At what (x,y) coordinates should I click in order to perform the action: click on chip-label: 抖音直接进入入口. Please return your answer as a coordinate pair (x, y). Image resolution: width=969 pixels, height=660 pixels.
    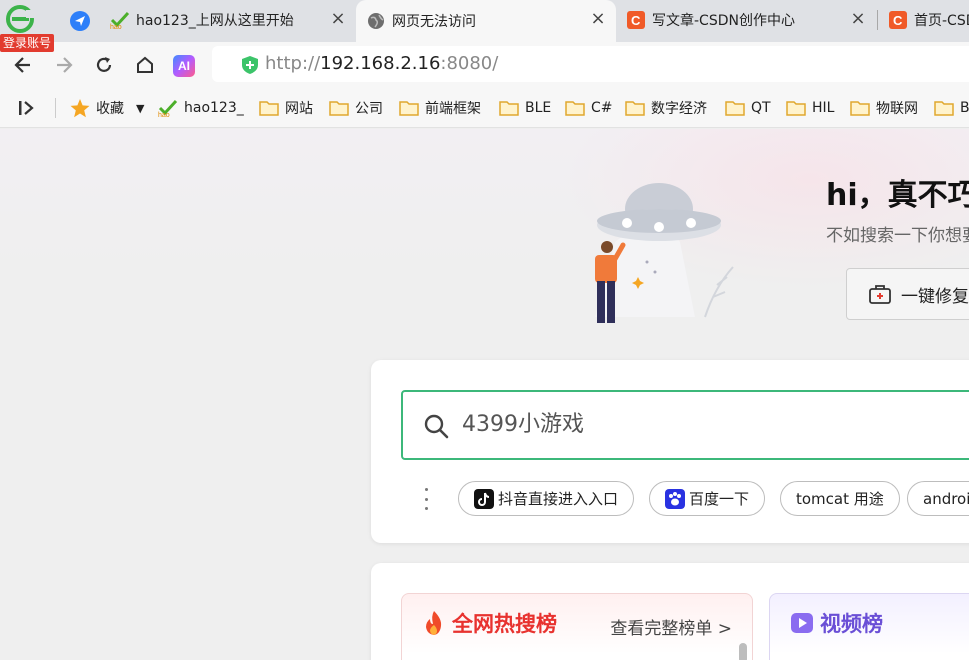
    Looking at the image, I should click on (558, 499).